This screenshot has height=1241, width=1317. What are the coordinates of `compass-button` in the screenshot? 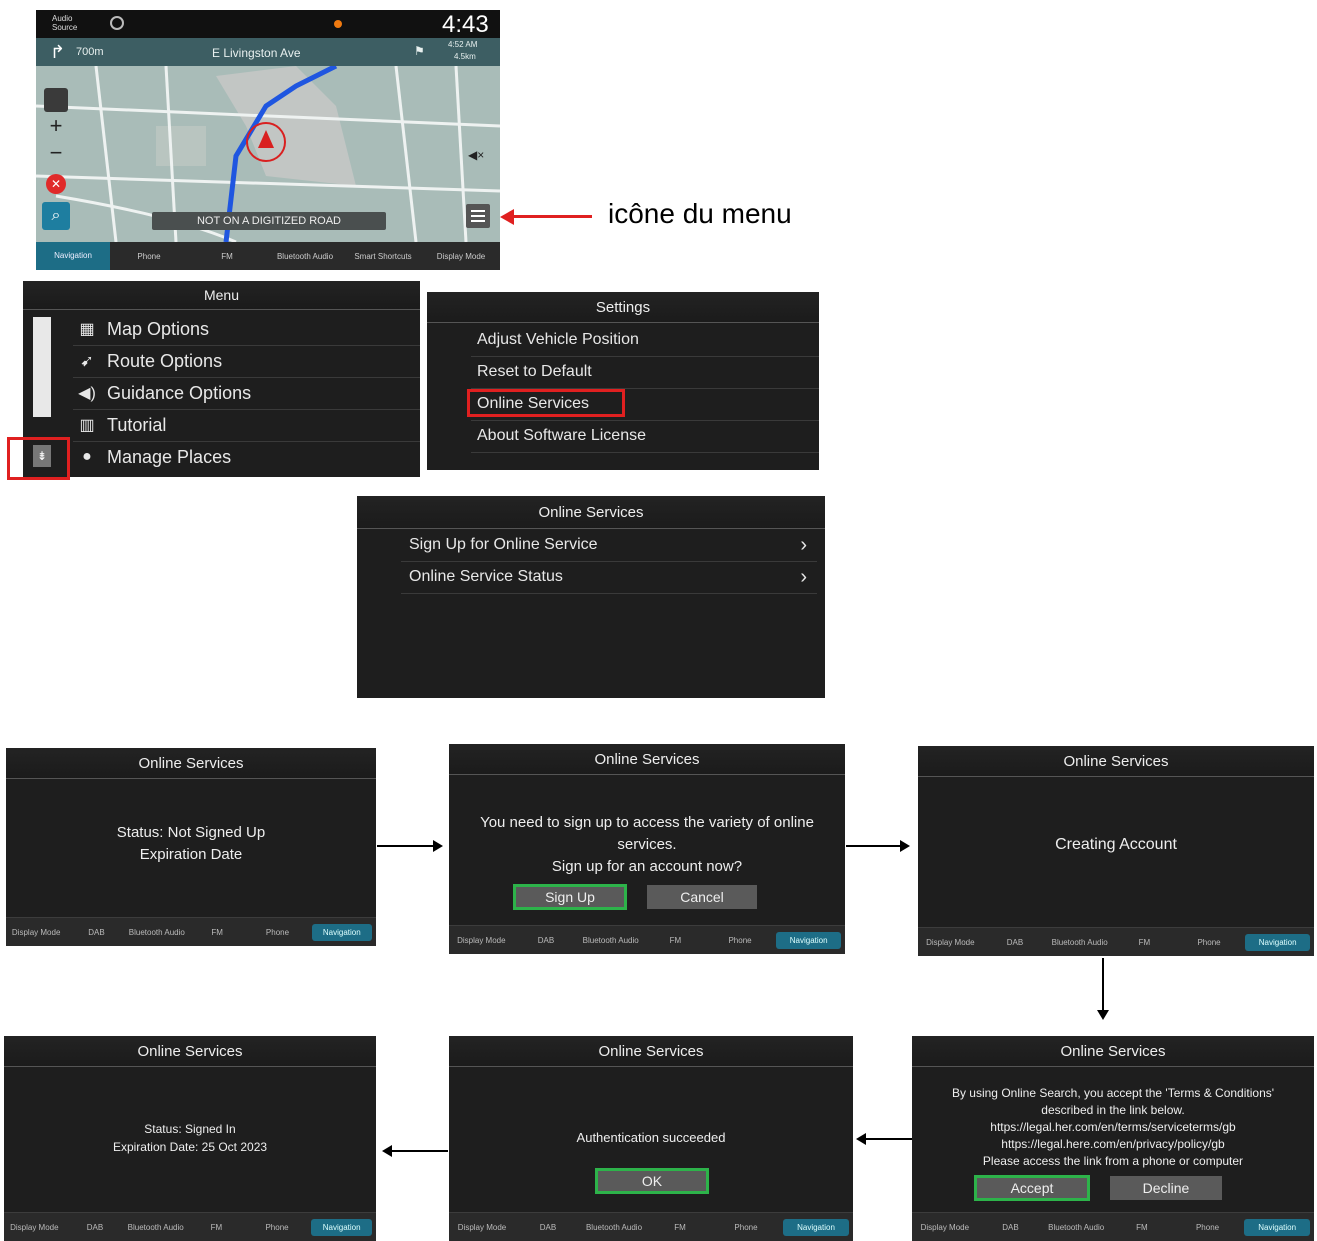 It's located at (56, 100).